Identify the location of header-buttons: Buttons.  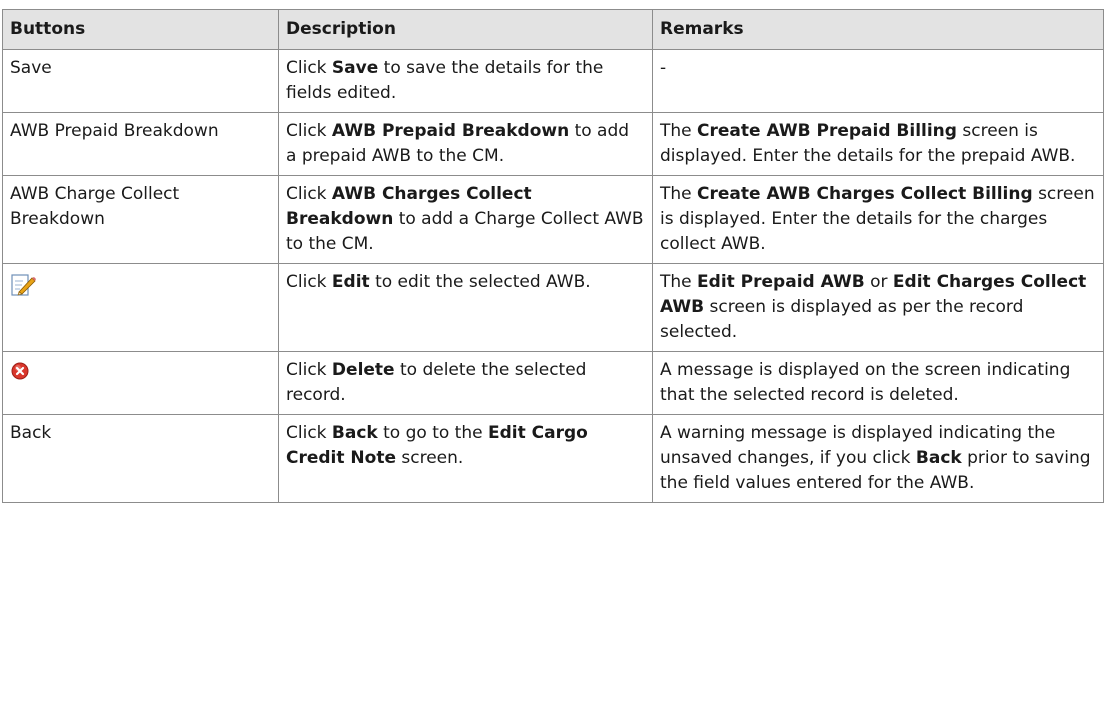
(140, 29).